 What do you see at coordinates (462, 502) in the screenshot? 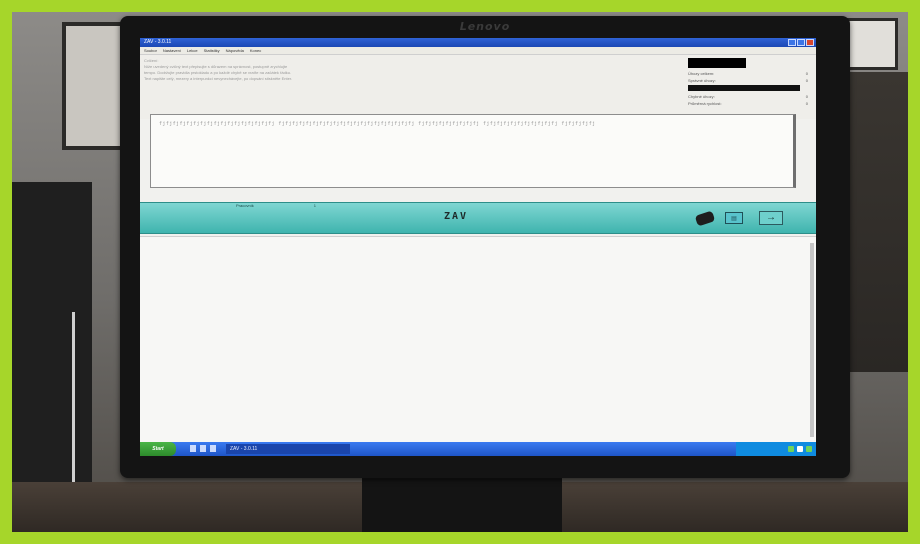
I see `monitor-stand` at bounding box center [462, 502].